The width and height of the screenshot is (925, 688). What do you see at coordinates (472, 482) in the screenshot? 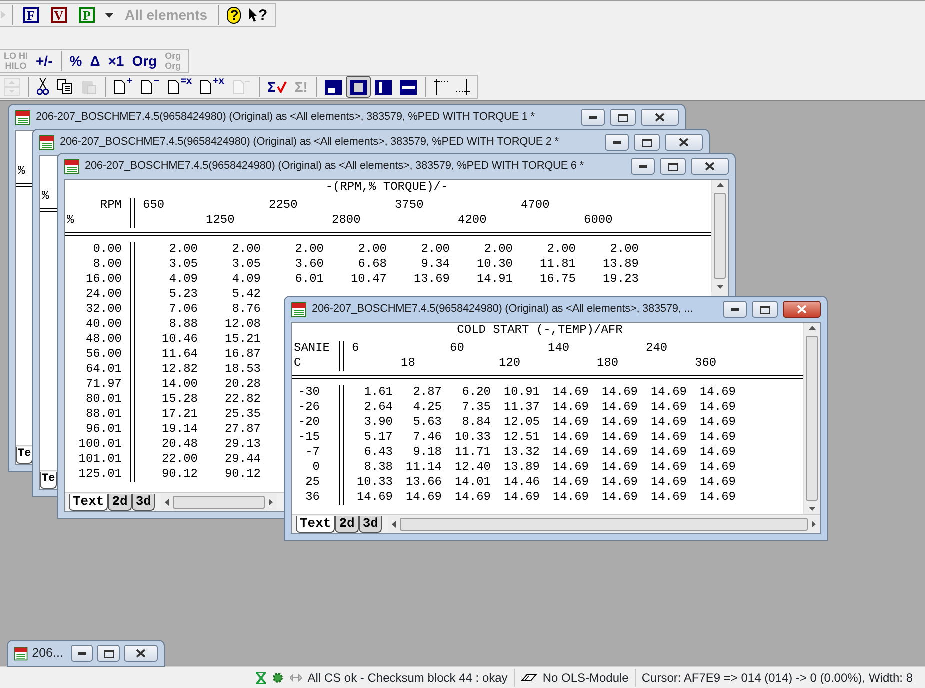
I see `table-cell: 14.01` at bounding box center [472, 482].